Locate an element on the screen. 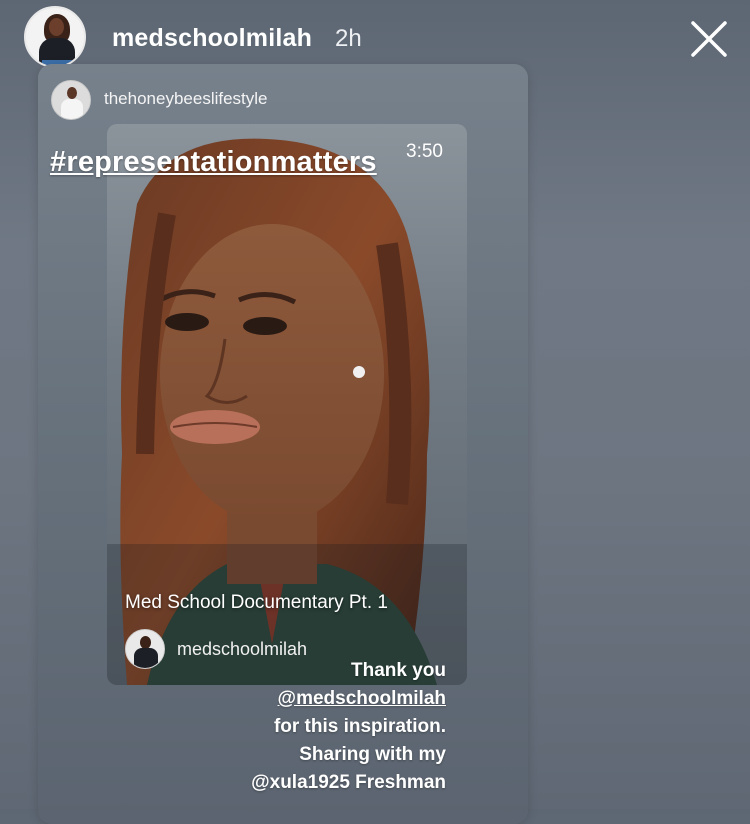  hashtag-sticker: #representationmatters is located at coordinates (213, 162).